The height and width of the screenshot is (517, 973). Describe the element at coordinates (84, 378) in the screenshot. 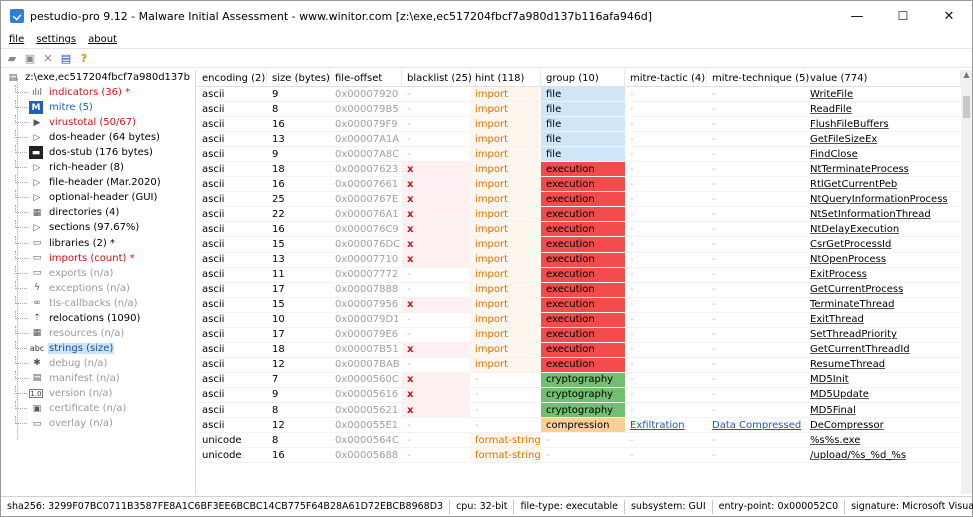

I see `tree-item-label: manifest (n/a)` at that location.